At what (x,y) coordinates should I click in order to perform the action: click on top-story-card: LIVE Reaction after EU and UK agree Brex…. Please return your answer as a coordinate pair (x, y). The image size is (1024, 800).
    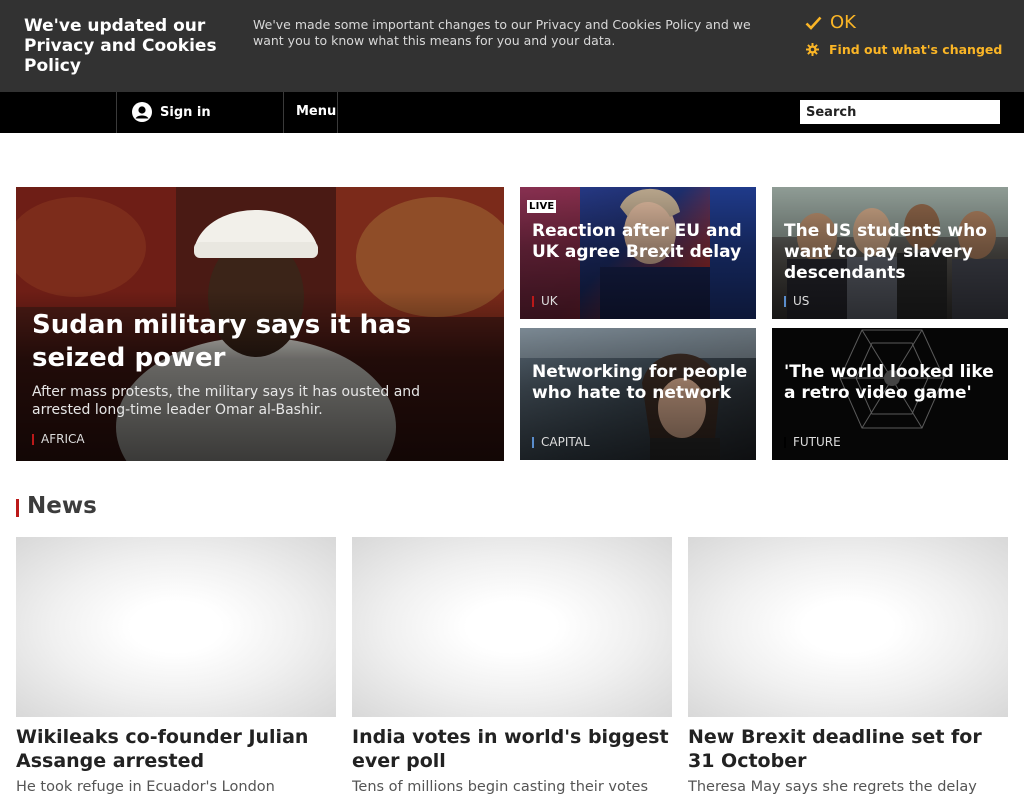
    Looking at the image, I should click on (638, 253).